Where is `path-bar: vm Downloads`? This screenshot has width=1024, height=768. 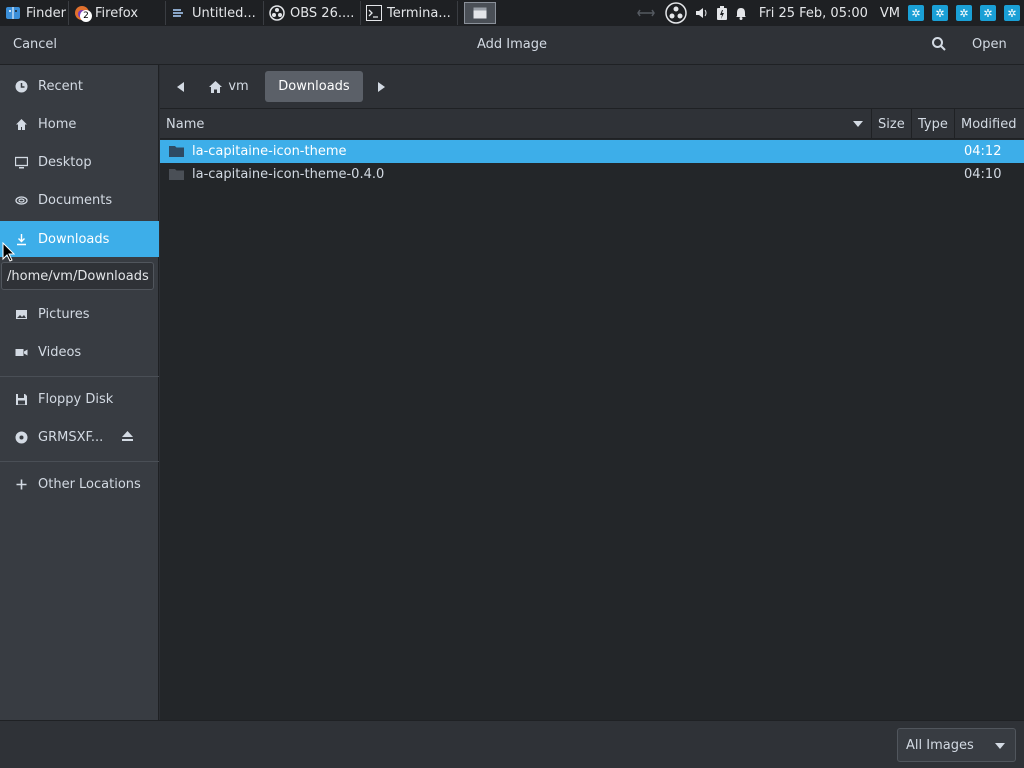
path-bar: vm Downloads is located at coordinates (592, 87).